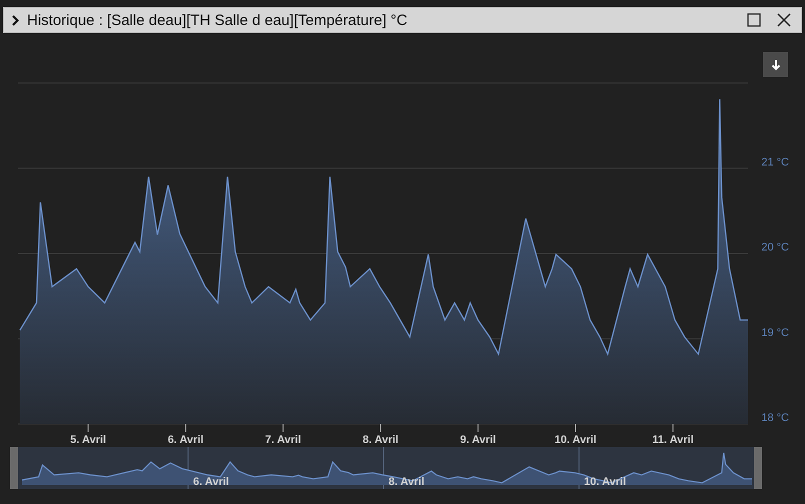 This screenshot has height=504, width=805. Describe the element at coordinates (283, 438) in the screenshot. I see `axis-label: 7. Avril` at that location.